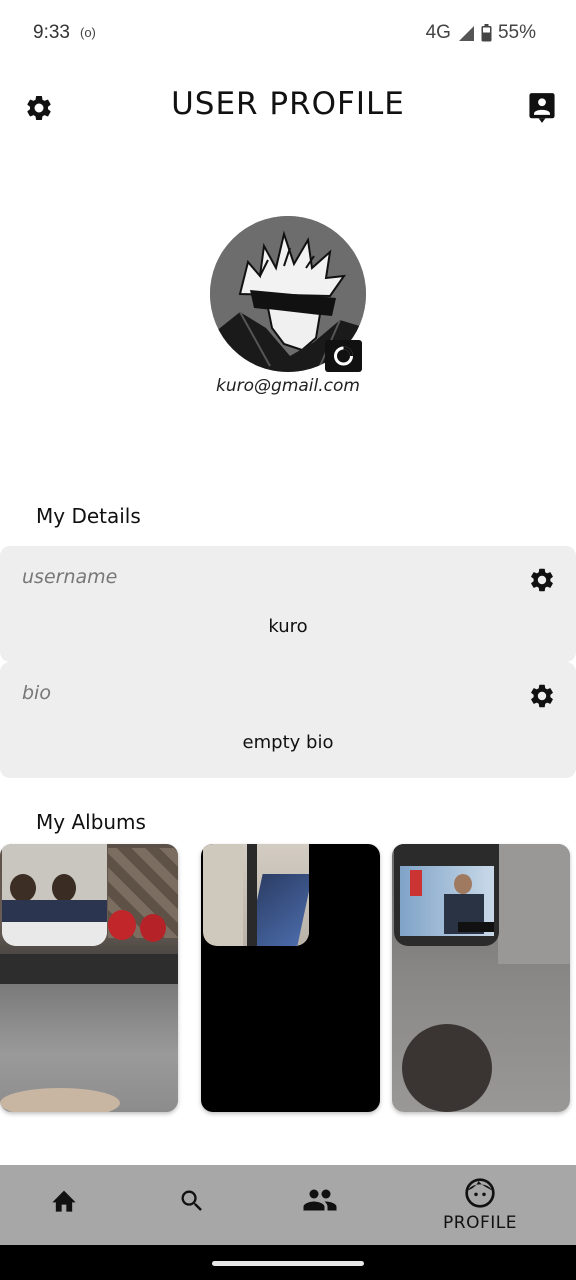 This screenshot has height=1280, width=576. Describe the element at coordinates (64, 1201) in the screenshot. I see `home-icon` at that location.